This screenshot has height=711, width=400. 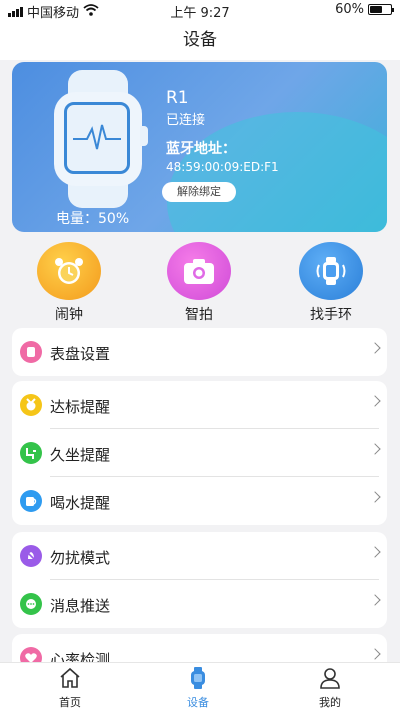 I want to click on alarm-clock-icon, so click(x=69, y=271).